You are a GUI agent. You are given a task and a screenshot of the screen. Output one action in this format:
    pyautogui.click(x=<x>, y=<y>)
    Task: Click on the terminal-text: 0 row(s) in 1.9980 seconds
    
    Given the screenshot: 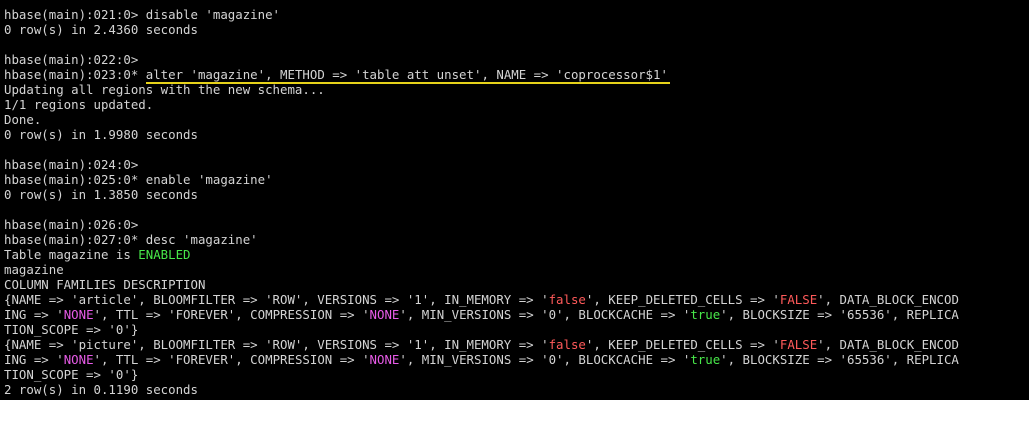 What is the action you would take?
    pyautogui.click(x=101, y=134)
    